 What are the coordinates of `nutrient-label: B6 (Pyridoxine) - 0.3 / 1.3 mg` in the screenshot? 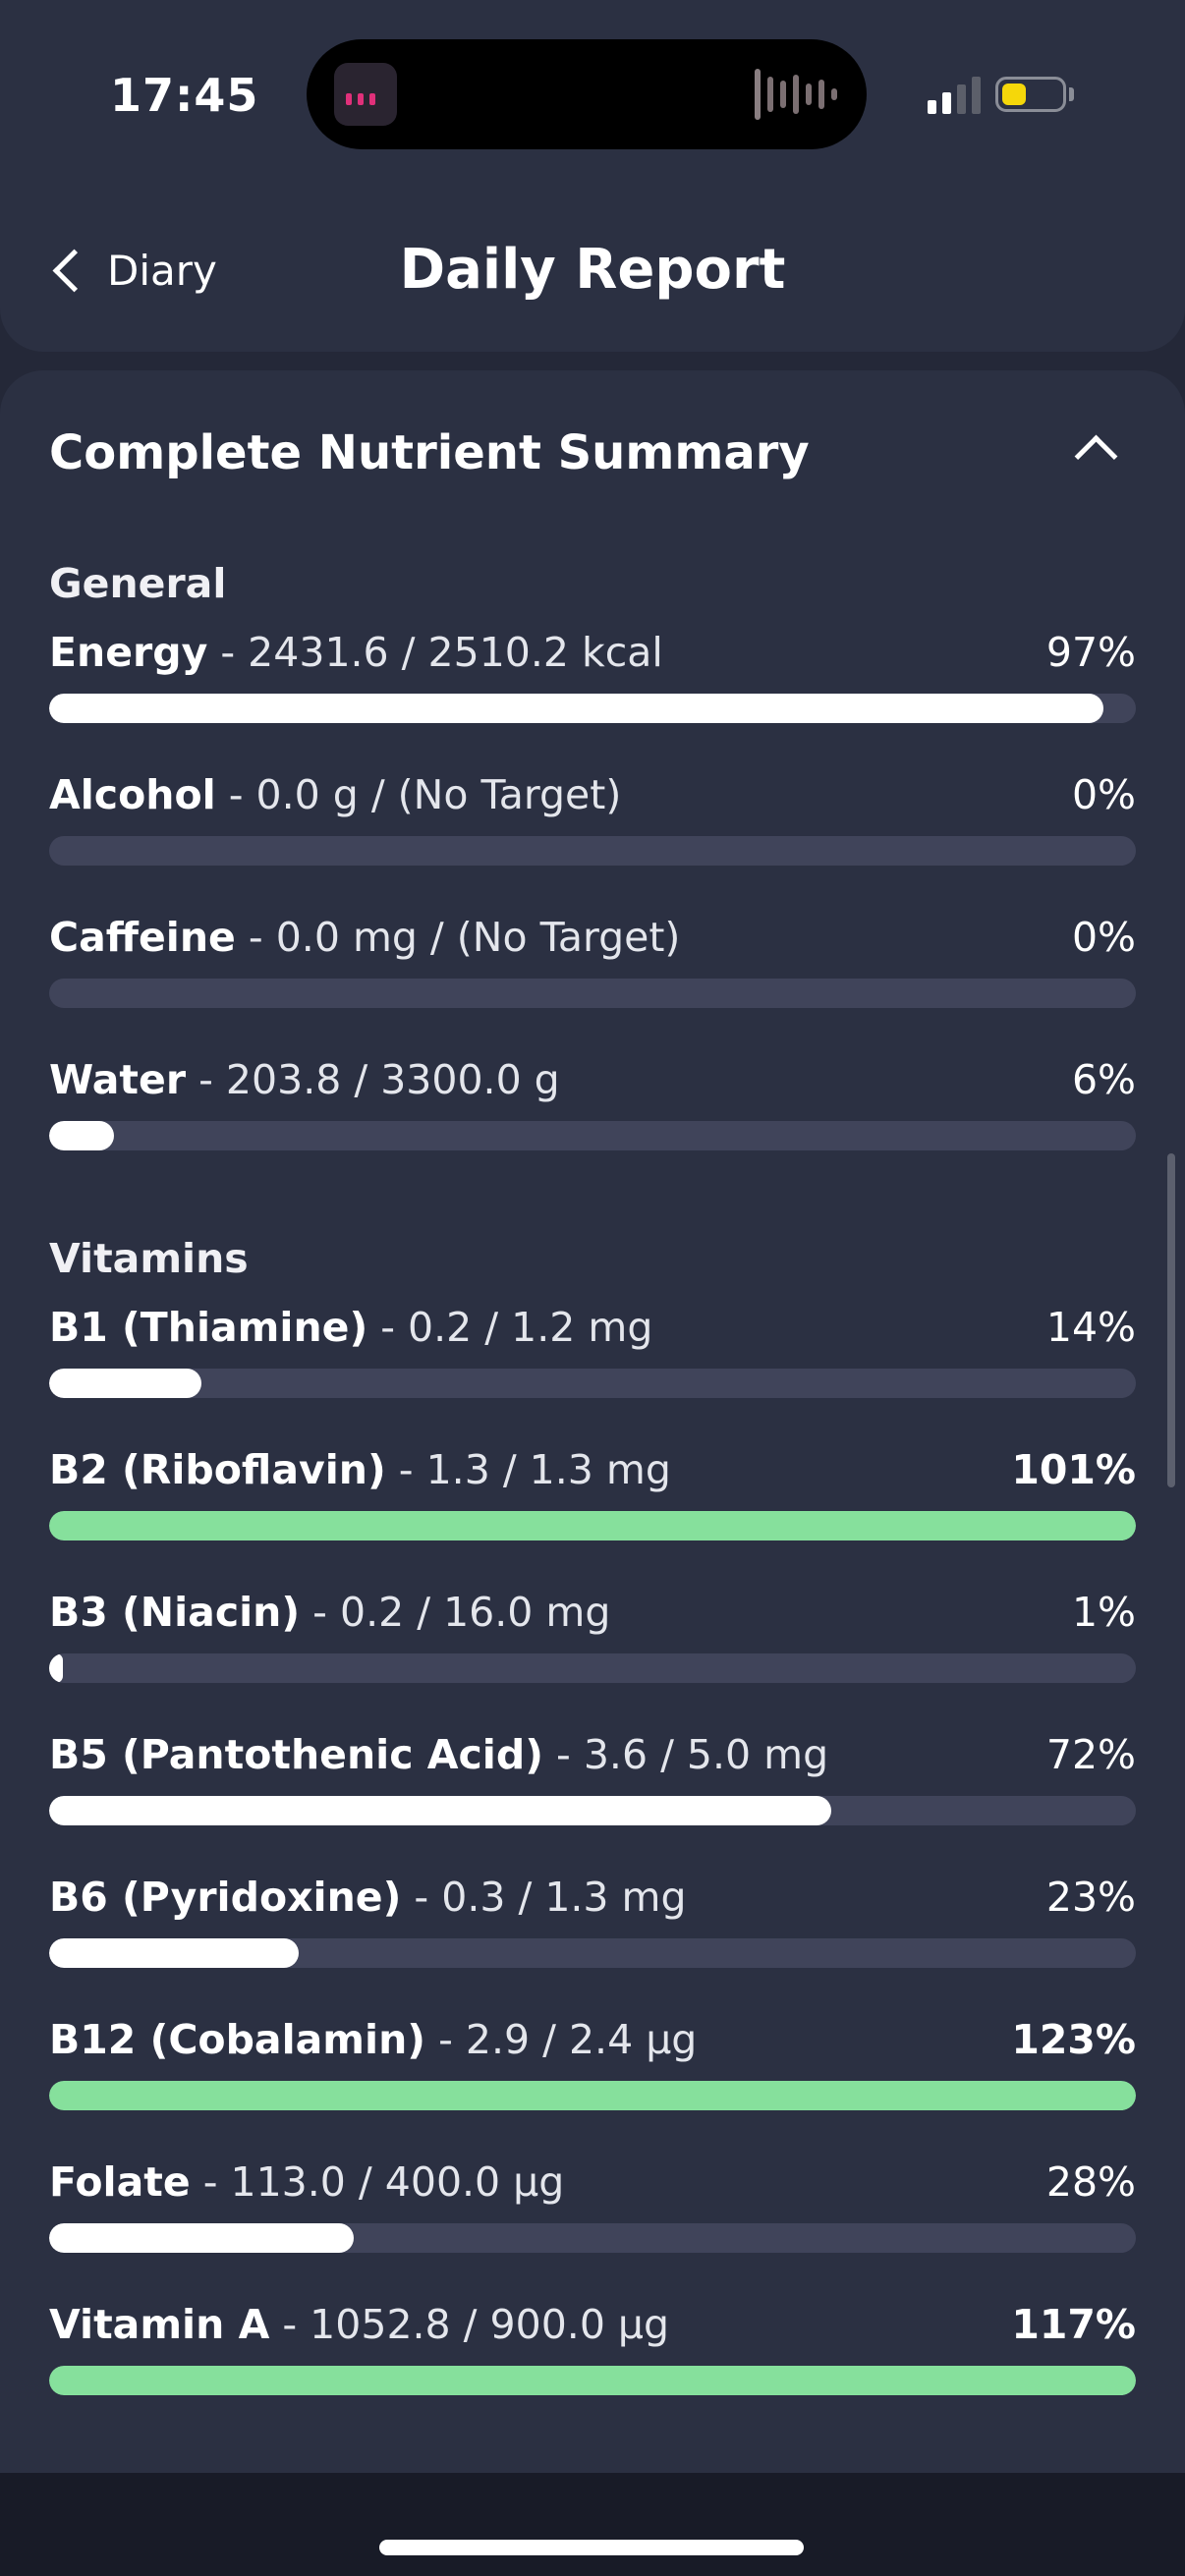 It's located at (368, 1897).